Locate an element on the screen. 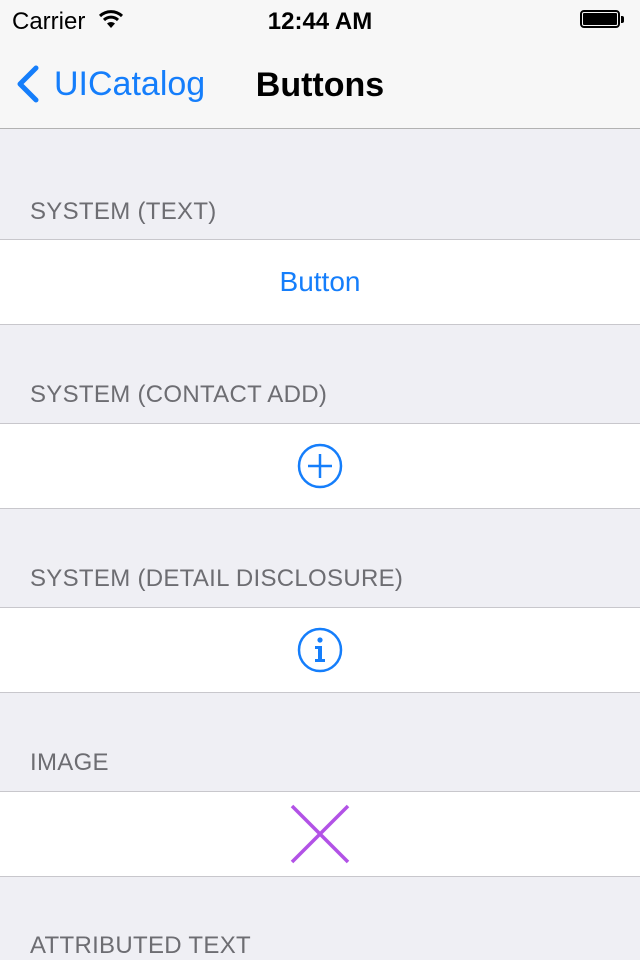 The width and height of the screenshot is (640, 960). system-text-button: Button is located at coordinates (320, 282).